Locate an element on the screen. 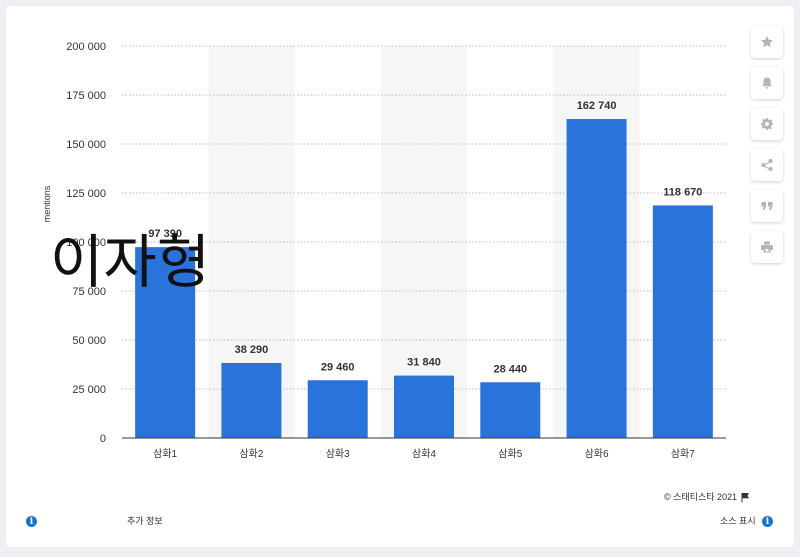 The width and height of the screenshot is (800, 557). data-label: 38 290 is located at coordinates (252, 350).